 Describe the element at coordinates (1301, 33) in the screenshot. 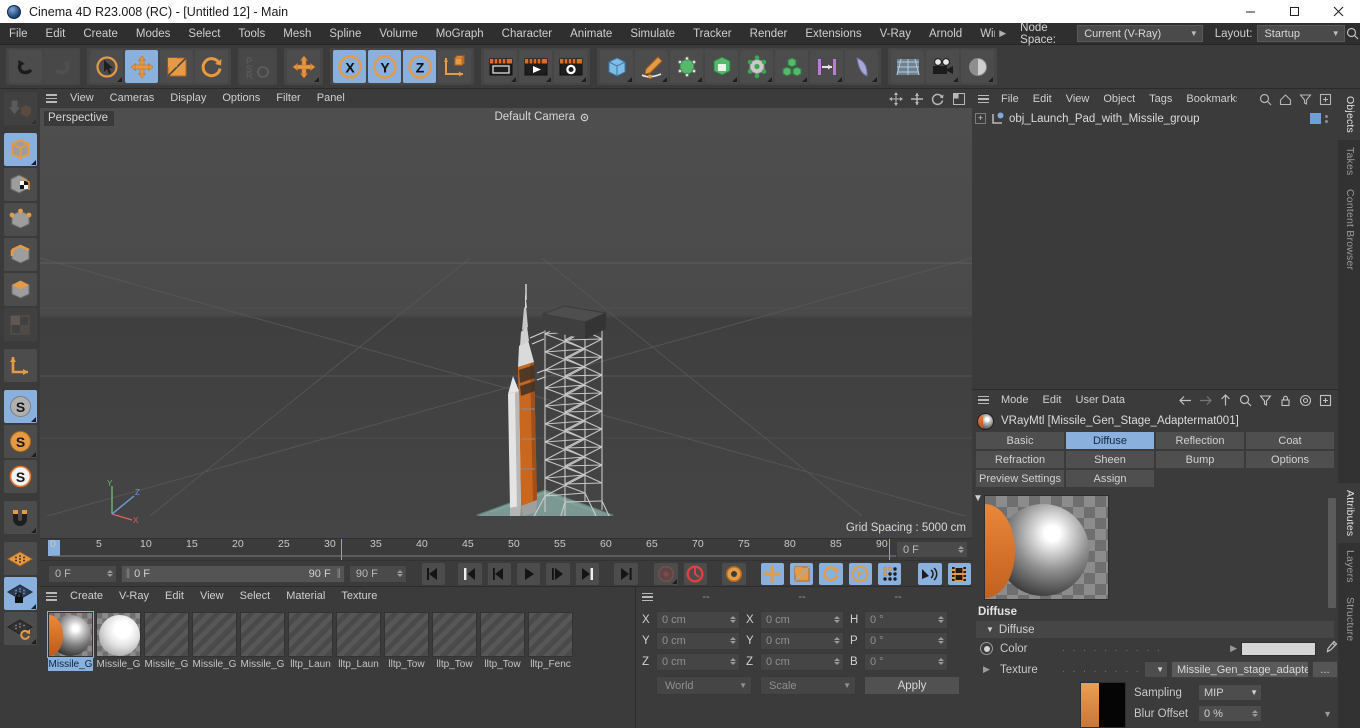

I see `layout-dropdown: Startup ▼` at that location.